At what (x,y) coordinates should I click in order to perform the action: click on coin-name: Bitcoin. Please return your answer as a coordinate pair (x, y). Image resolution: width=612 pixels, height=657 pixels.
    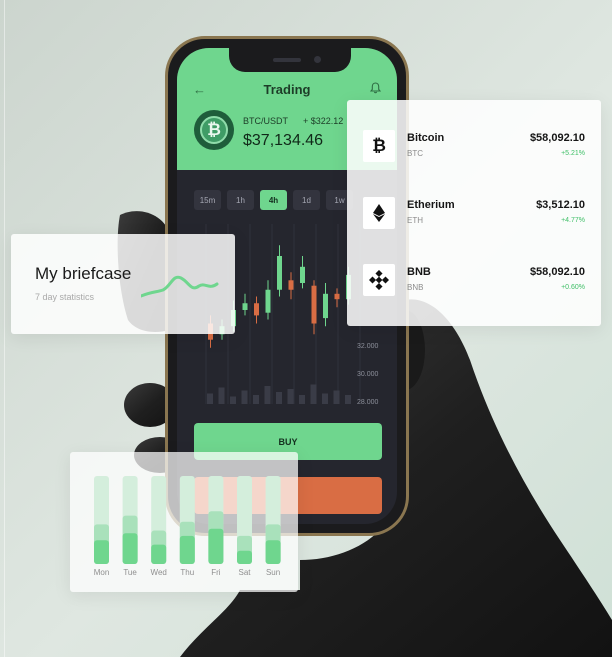
    Looking at the image, I should click on (426, 138).